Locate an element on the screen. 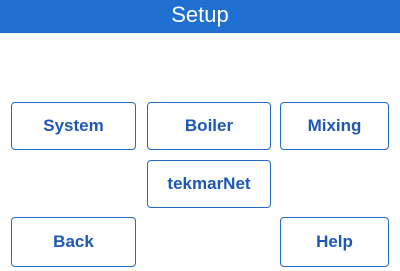  tekmarnet-button: tekmarNet is located at coordinates (209, 184).